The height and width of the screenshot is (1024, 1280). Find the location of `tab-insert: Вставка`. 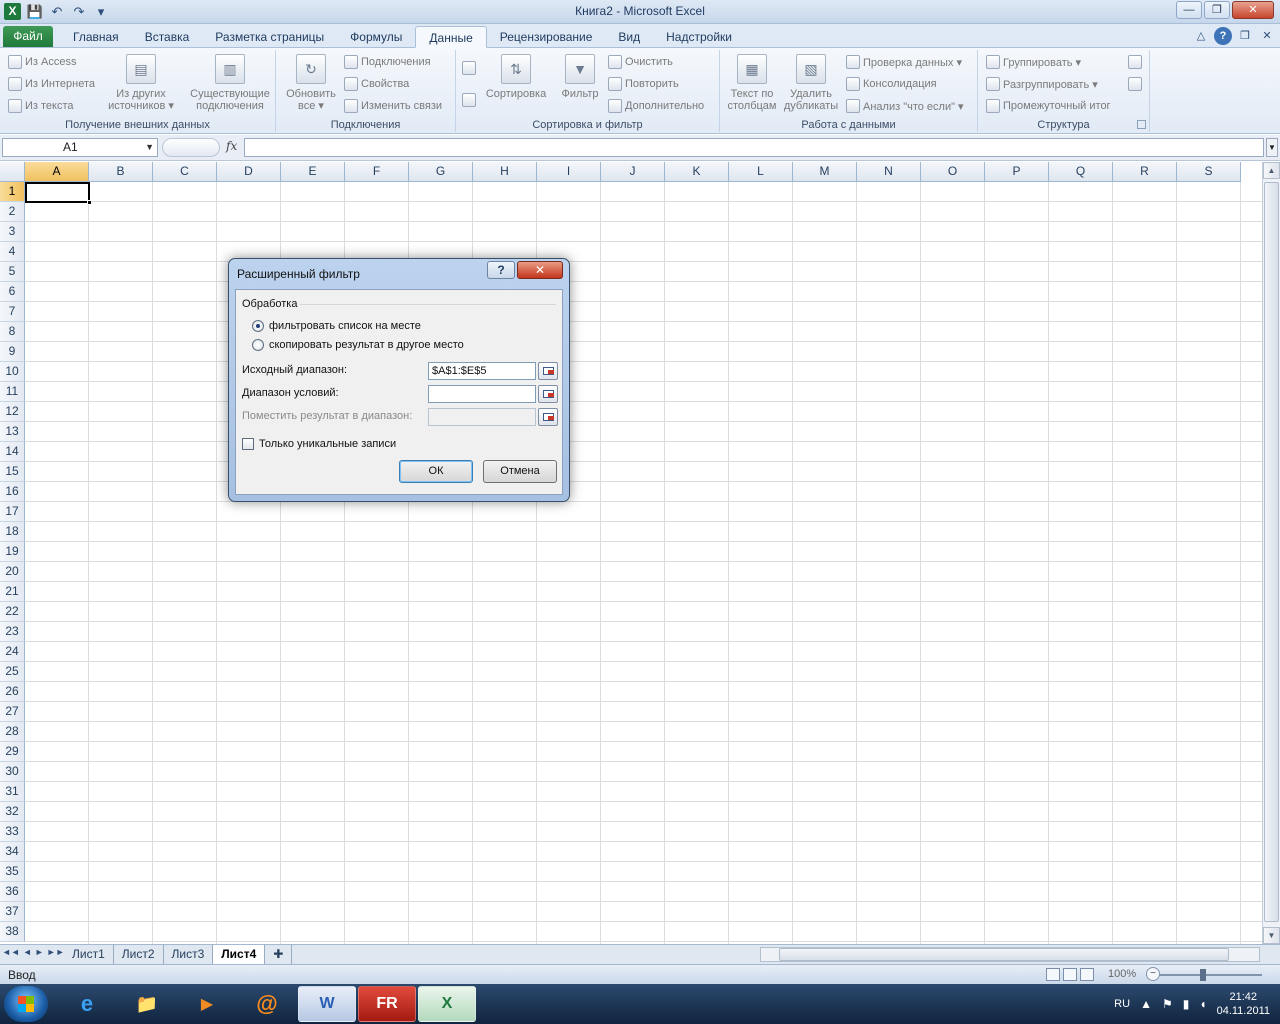

tab-insert: Вставка is located at coordinates (167, 37).